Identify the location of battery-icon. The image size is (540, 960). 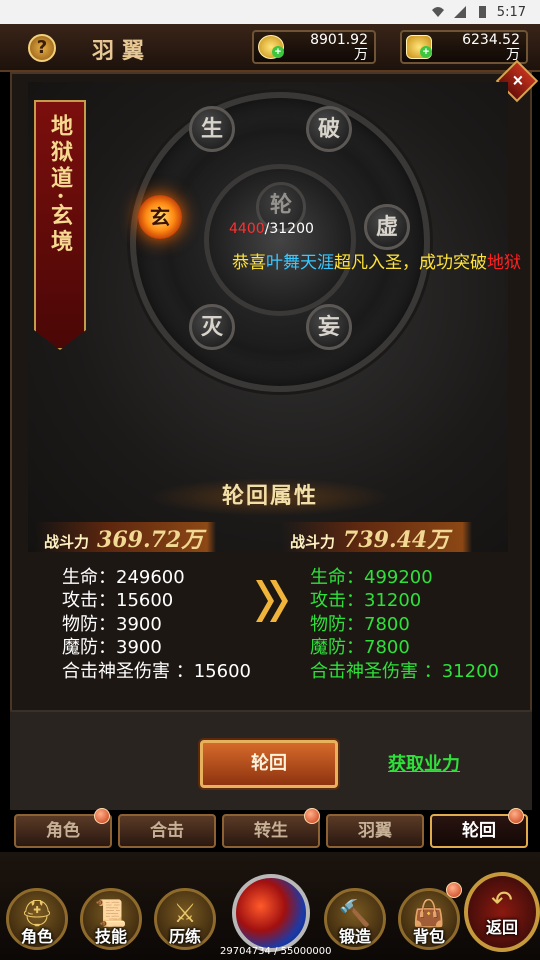
(482, 12).